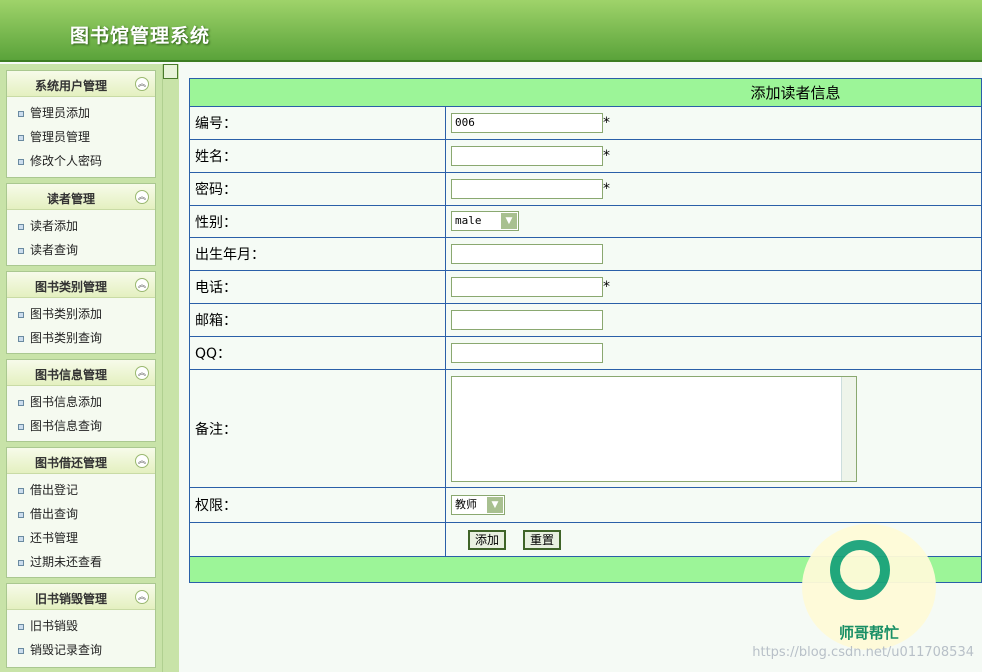 This screenshot has width=982, height=672. What do you see at coordinates (542, 540) in the screenshot?
I see `reset-button: 重置` at bounding box center [542, 540].